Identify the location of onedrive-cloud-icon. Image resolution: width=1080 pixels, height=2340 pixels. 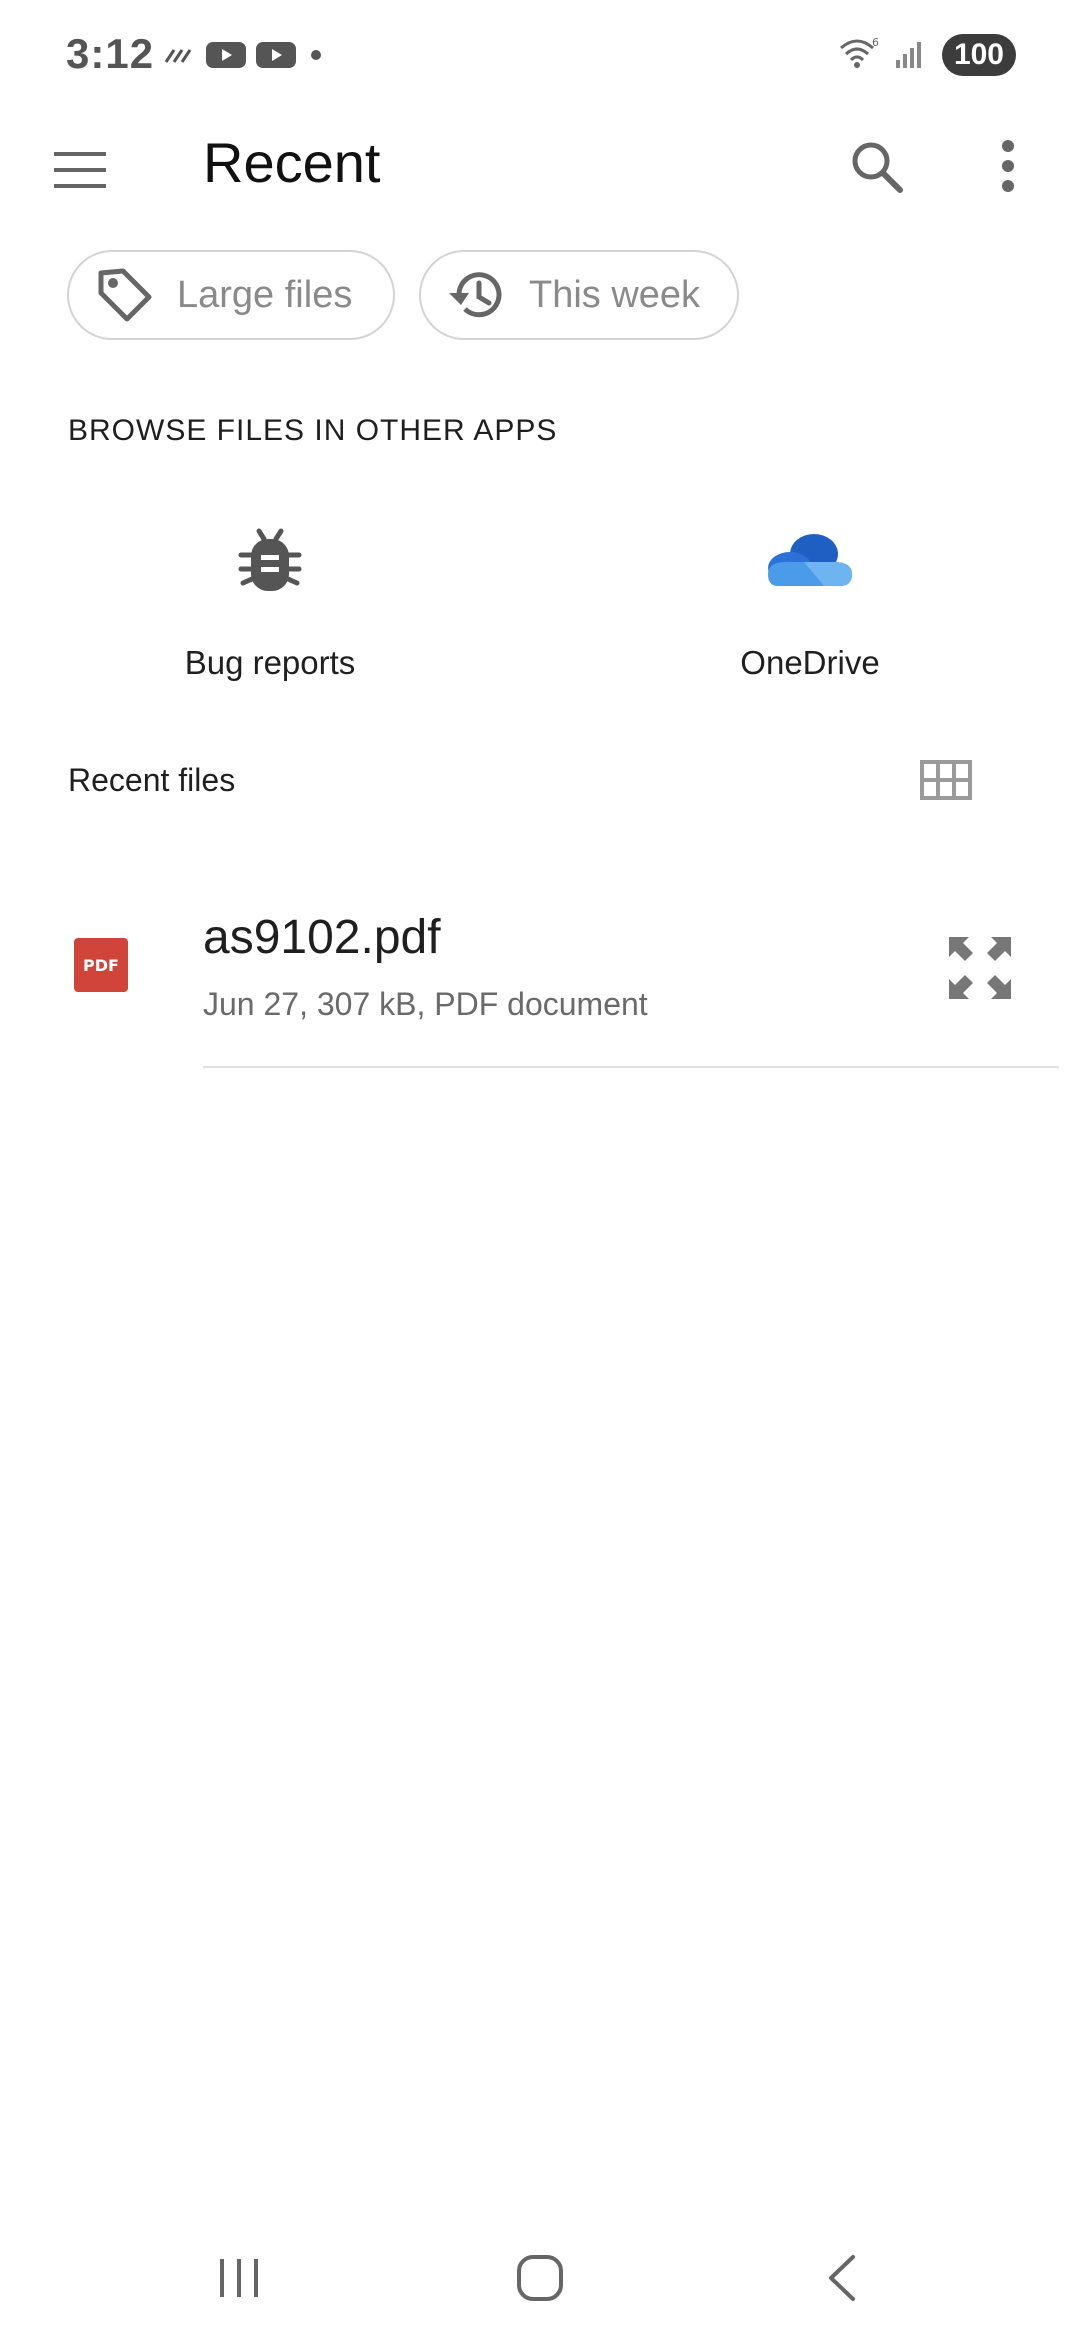
(810, 560).